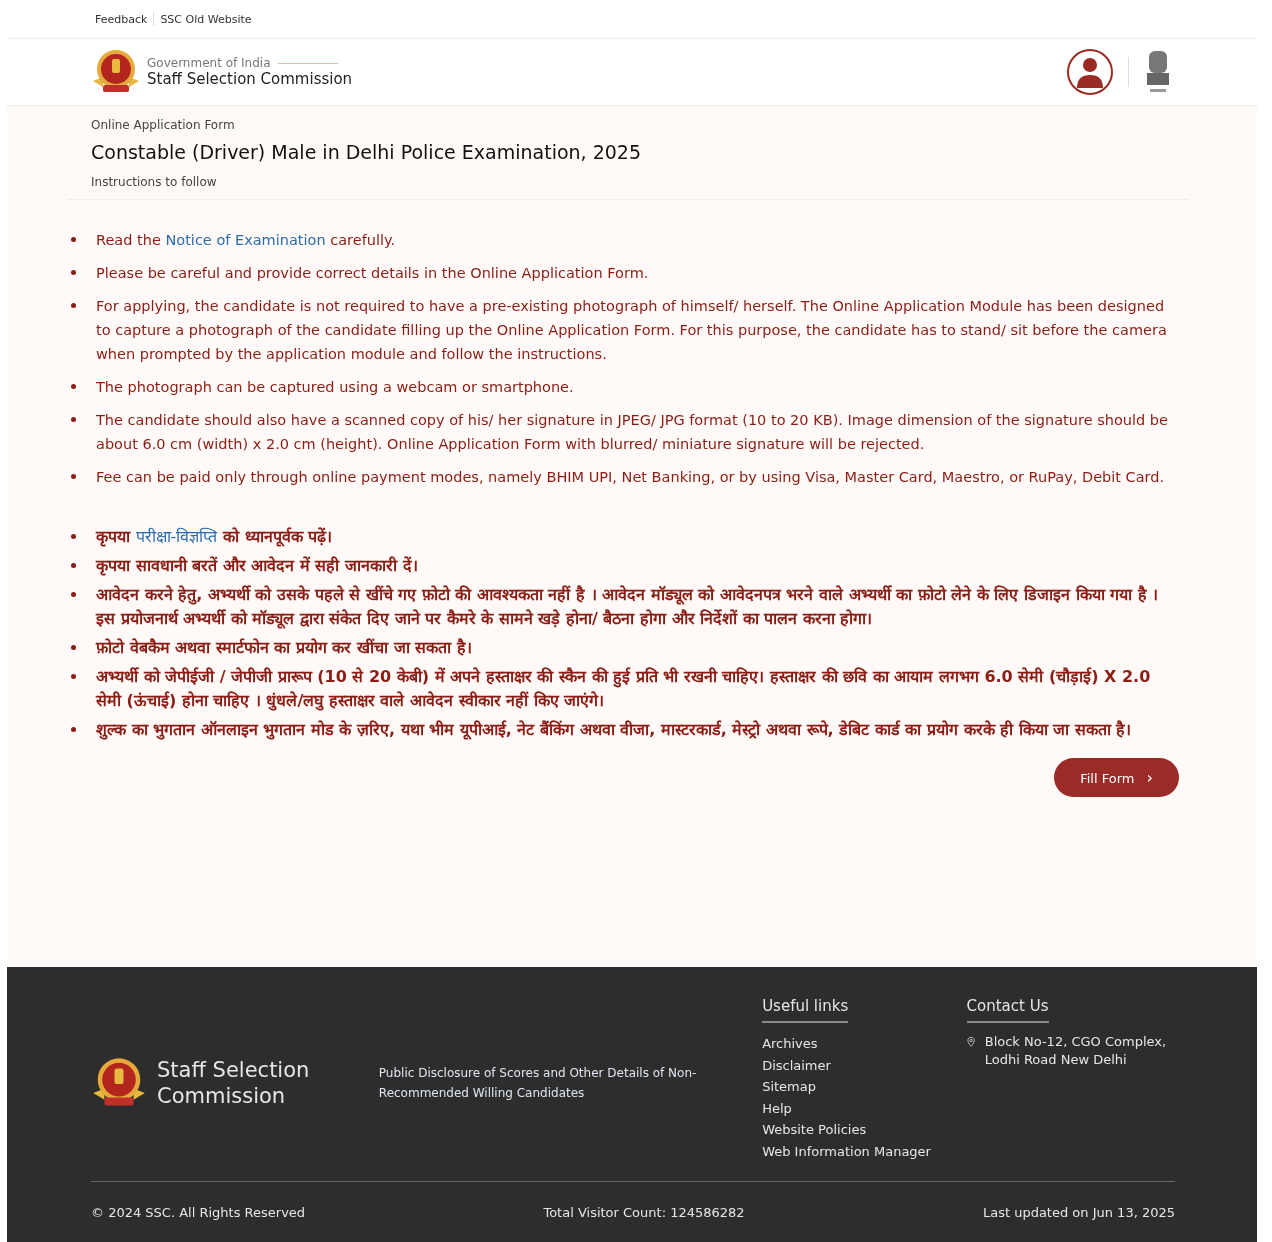  Describe the element at coordinates (209, 63) in the screenshot. I see `header-subtitle: Government of India` at that location.